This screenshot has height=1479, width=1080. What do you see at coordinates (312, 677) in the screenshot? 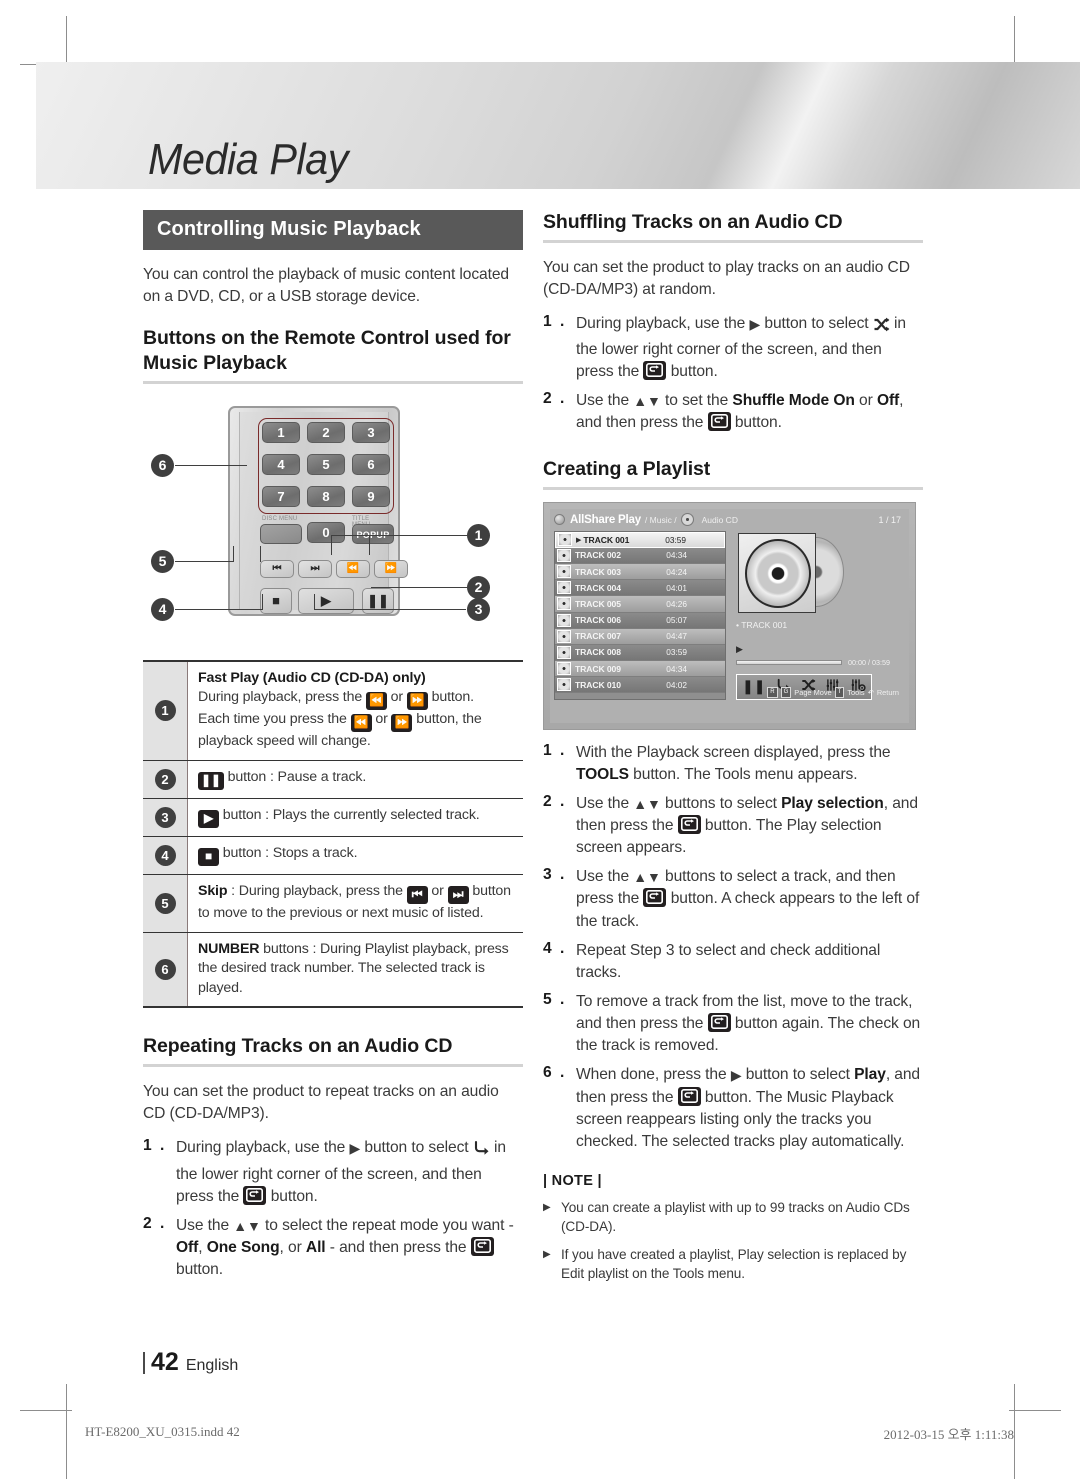
I see `fast-play-title: Fast Play (Audio CD (CD-DA) only)` at bounding box center [312, 677].